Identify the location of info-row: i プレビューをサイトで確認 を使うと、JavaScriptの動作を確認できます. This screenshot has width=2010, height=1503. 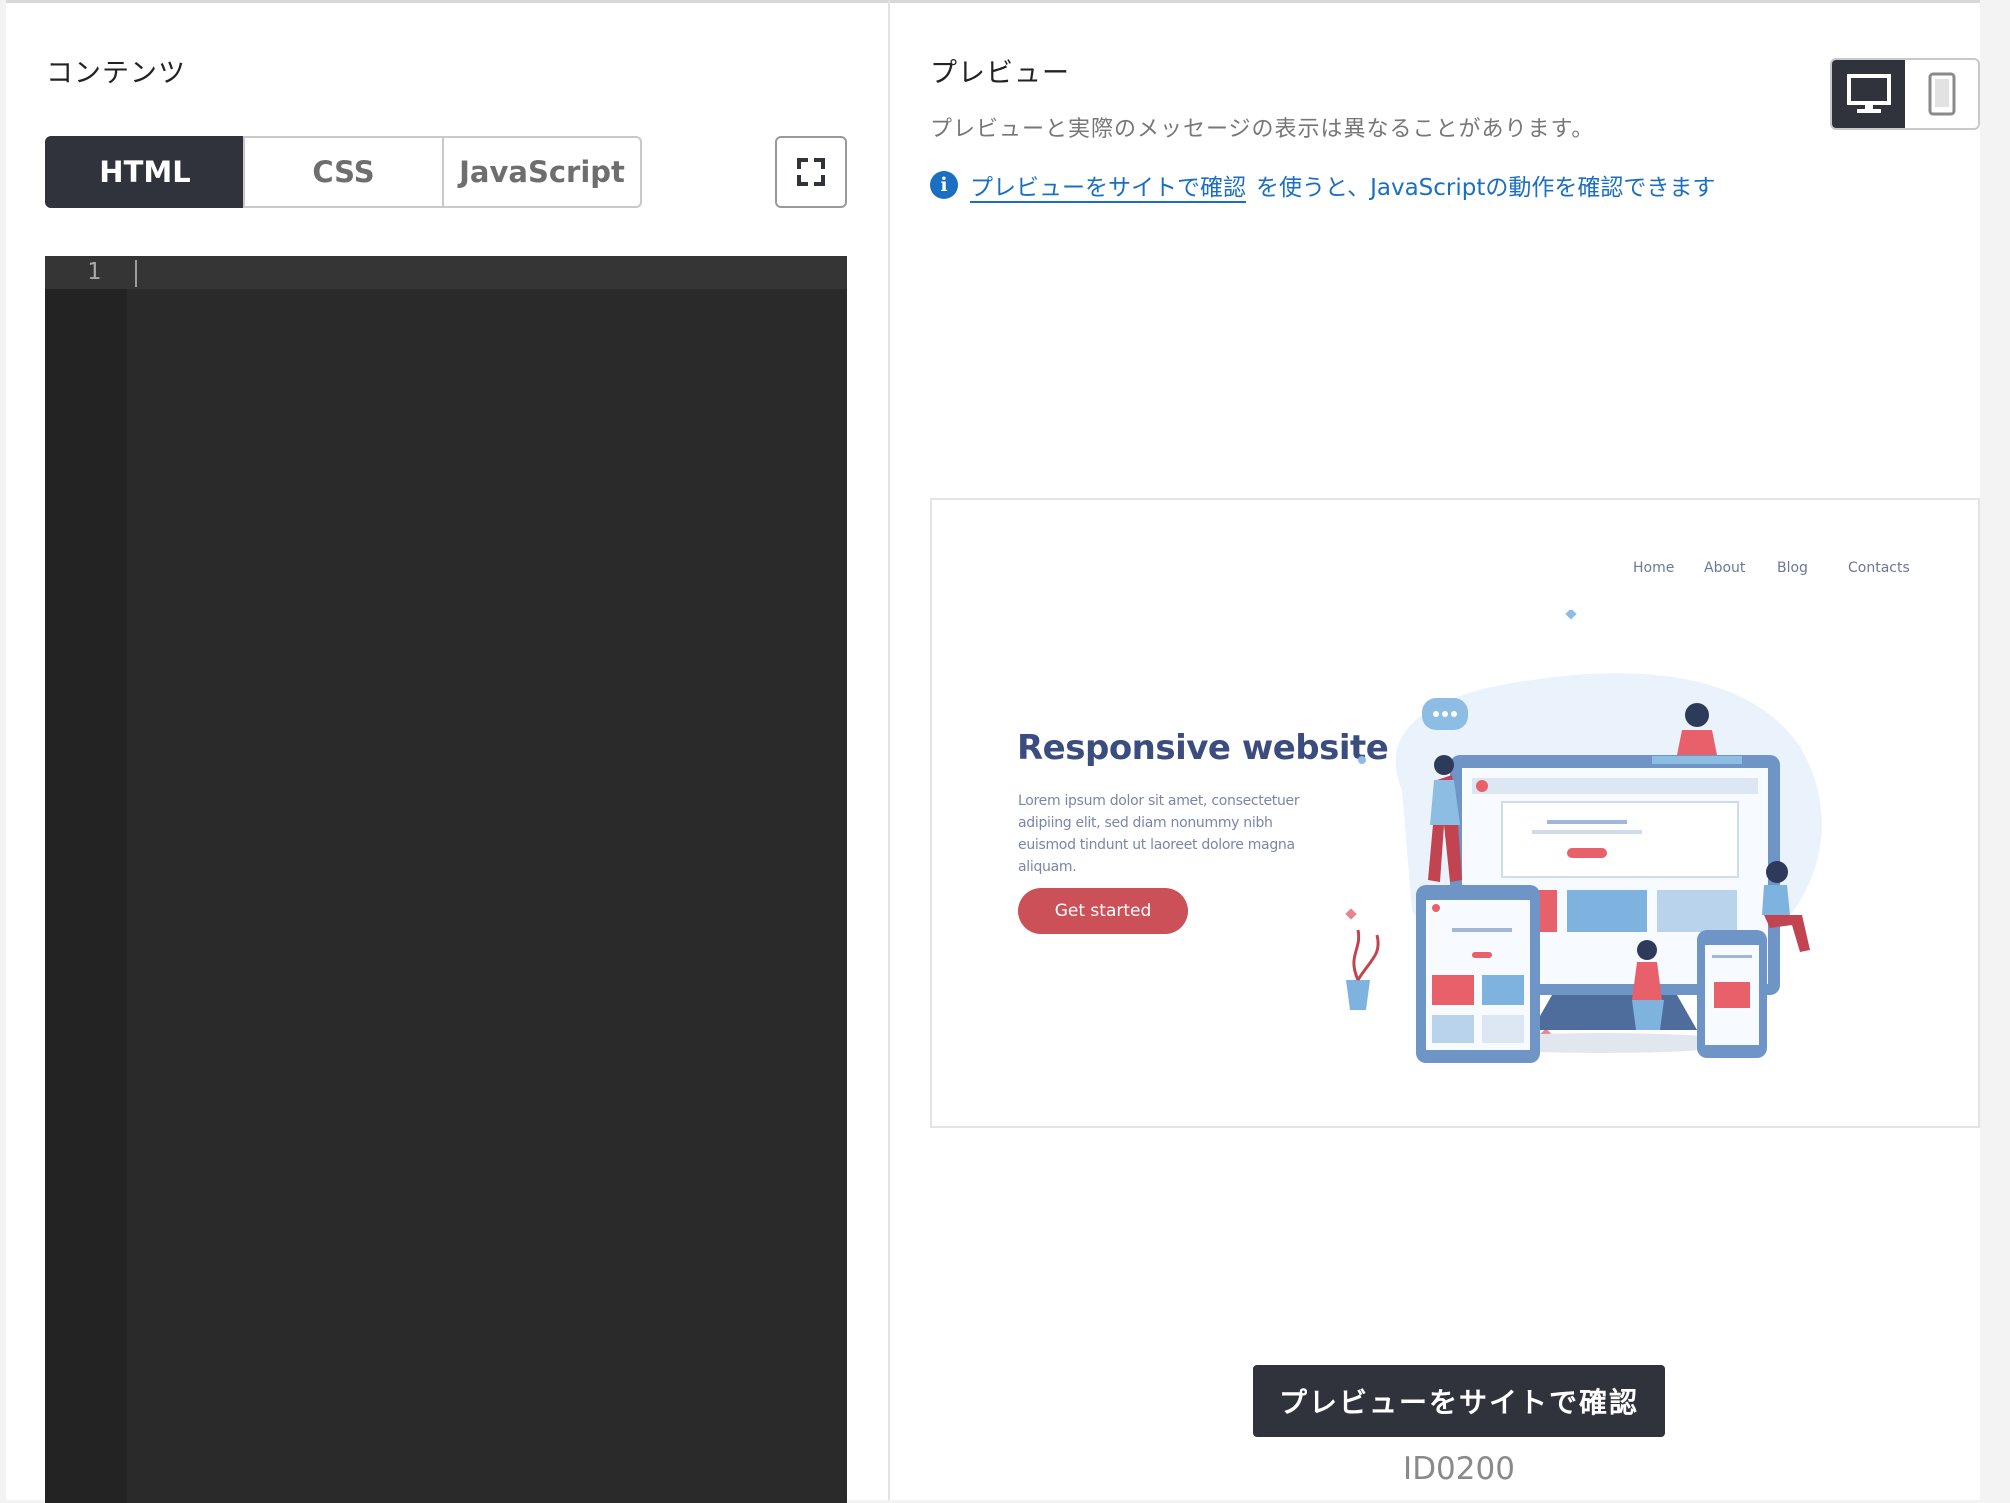
(1322, 185).